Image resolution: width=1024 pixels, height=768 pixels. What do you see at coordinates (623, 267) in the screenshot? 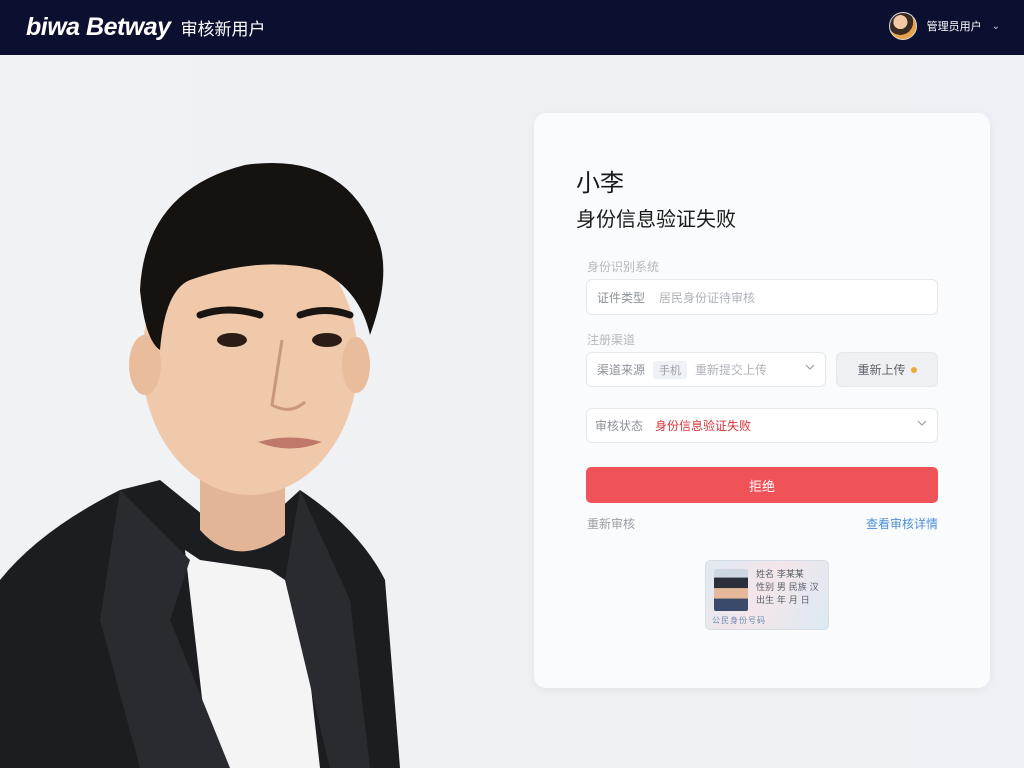
I see `field-label-system: 身份识别系统` at bounding box center [623, 267].